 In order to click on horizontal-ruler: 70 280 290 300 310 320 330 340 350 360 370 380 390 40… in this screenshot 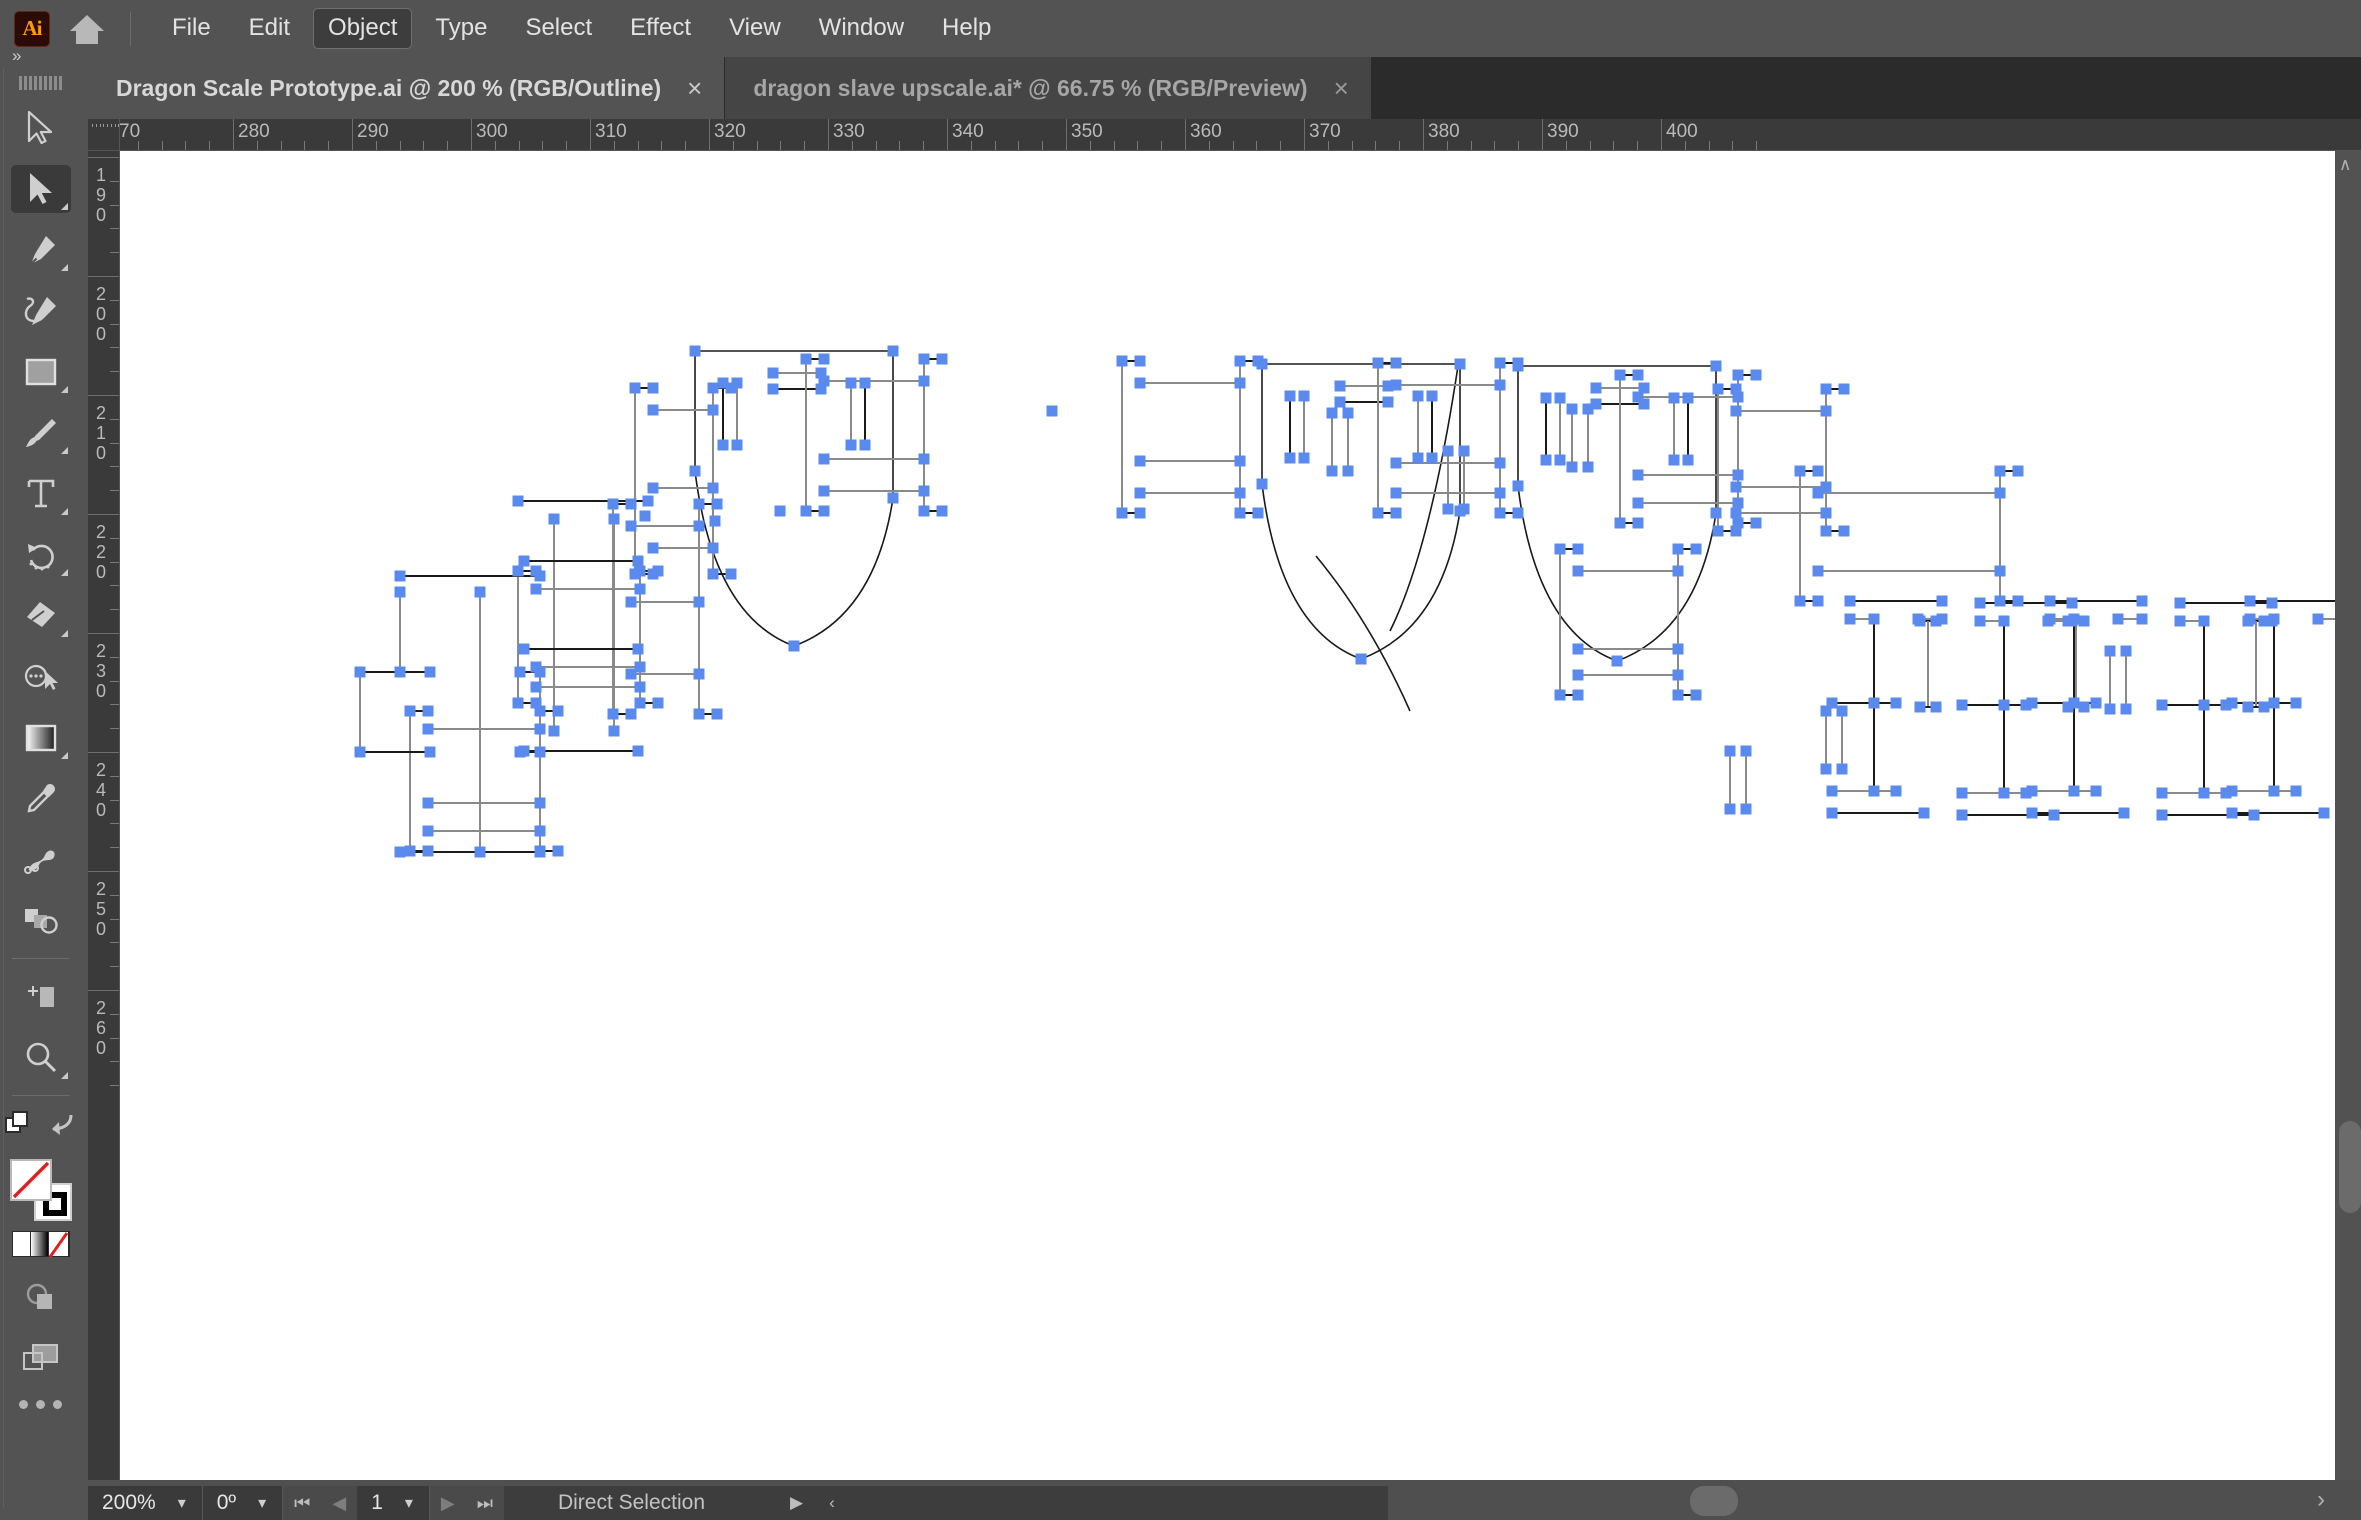, I will do `click(1240, 135)`.